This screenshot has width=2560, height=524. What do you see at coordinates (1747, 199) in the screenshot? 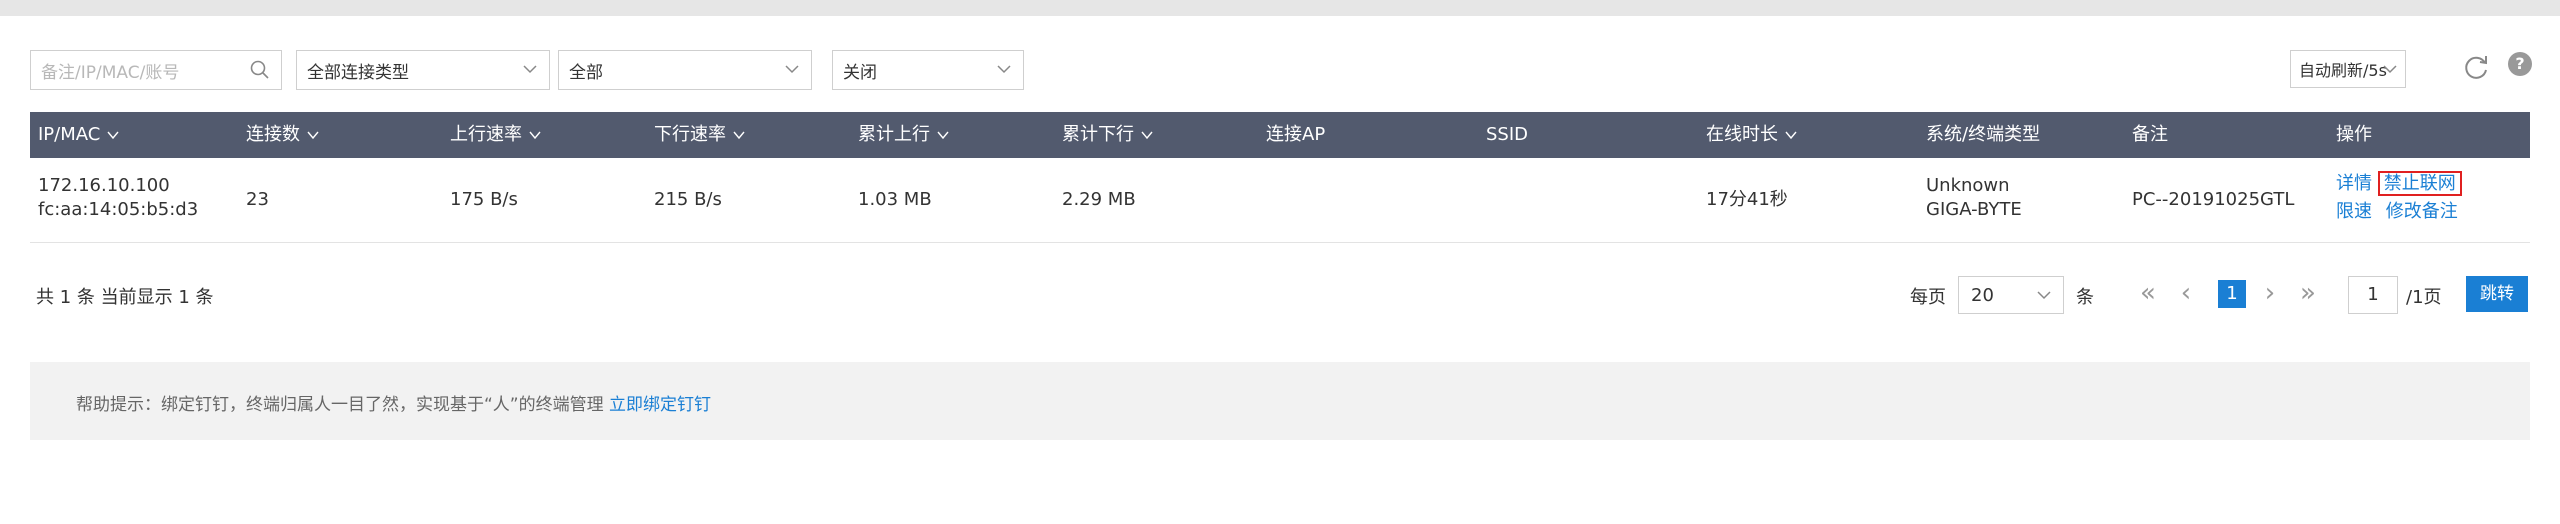
I see `cell-online: 17分41秒` at bounding box center [1747, 199].